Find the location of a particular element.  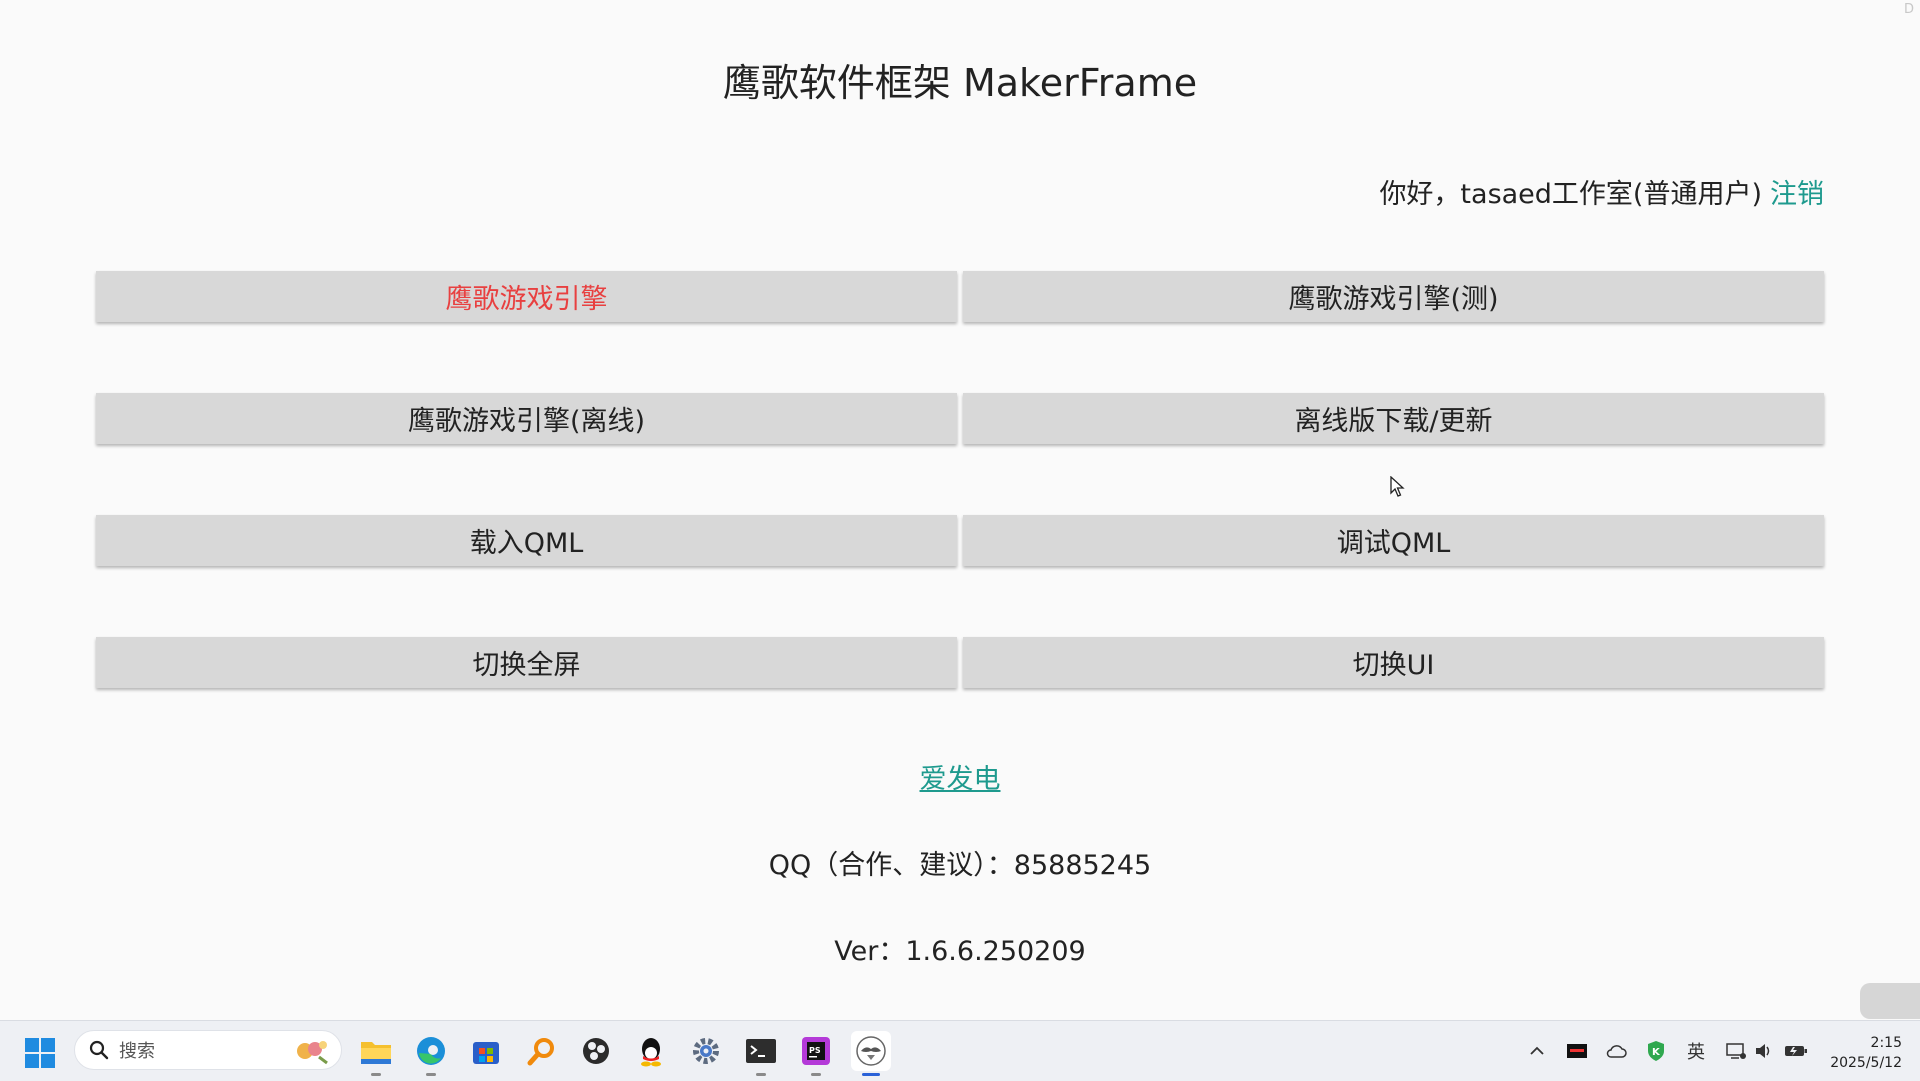

search-tool-icon is located at coordinates (541, 1051).